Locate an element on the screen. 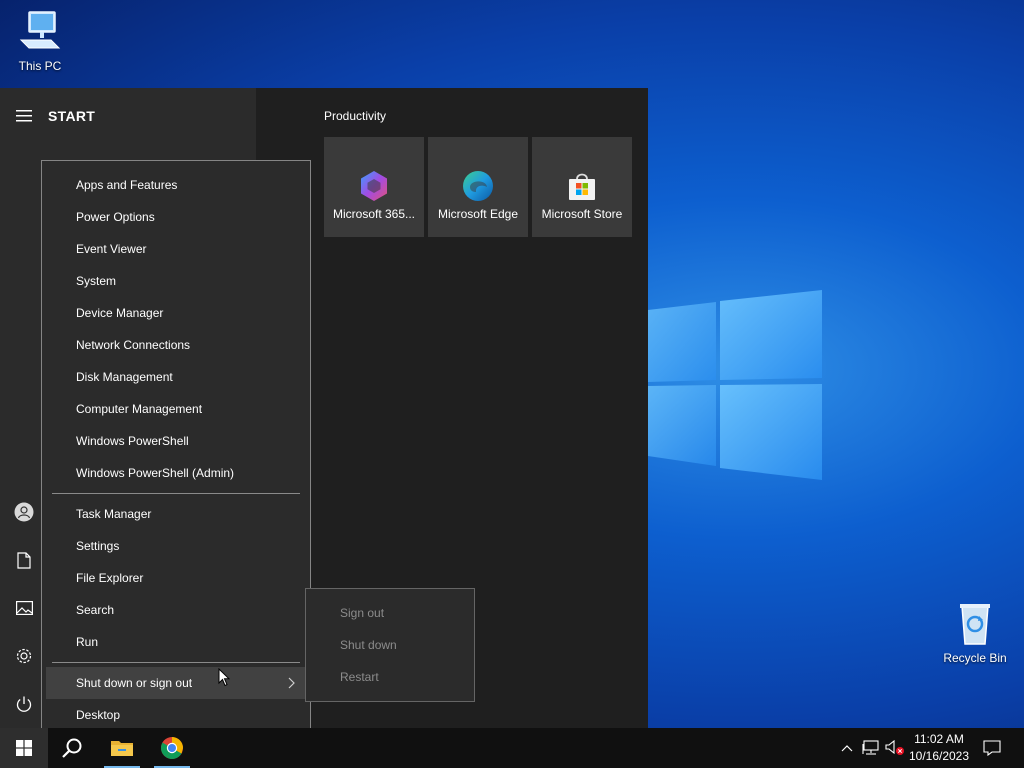 The image size is (1024, 768). submenu-item-restart: Restart is located at coordinates (390, 677).